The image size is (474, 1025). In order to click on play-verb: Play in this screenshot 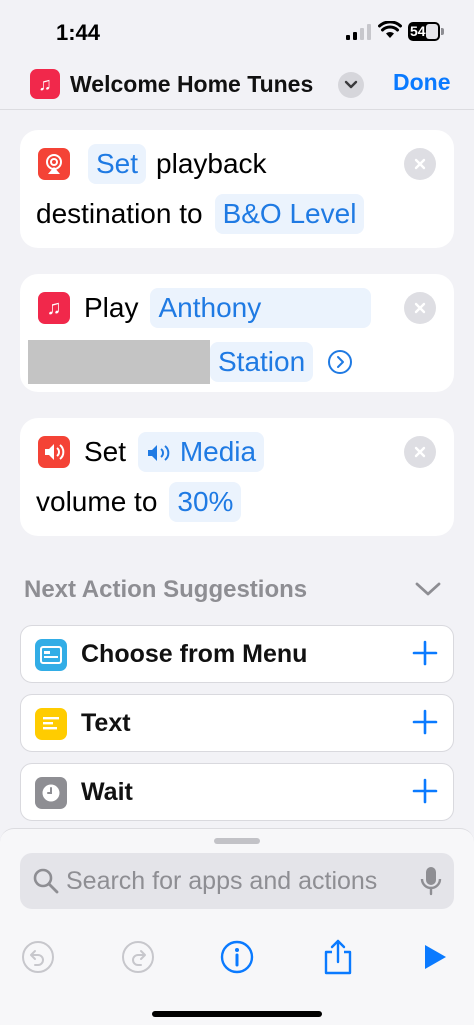, I will do `click(111, 307)`.